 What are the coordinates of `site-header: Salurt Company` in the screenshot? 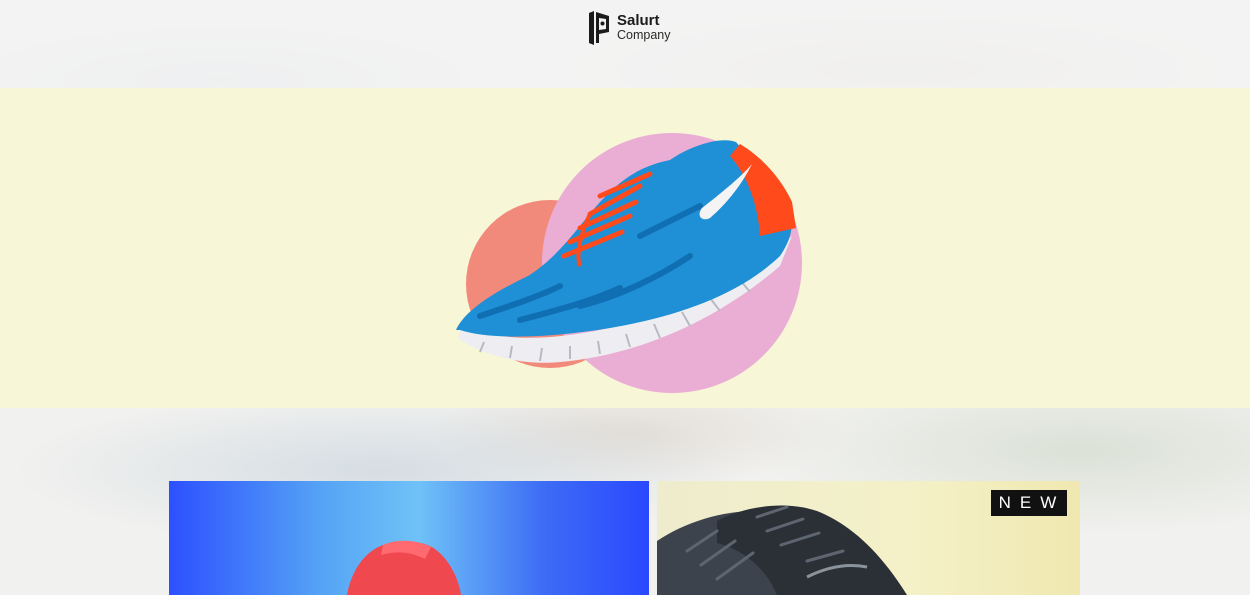 It's located at (625, 44).